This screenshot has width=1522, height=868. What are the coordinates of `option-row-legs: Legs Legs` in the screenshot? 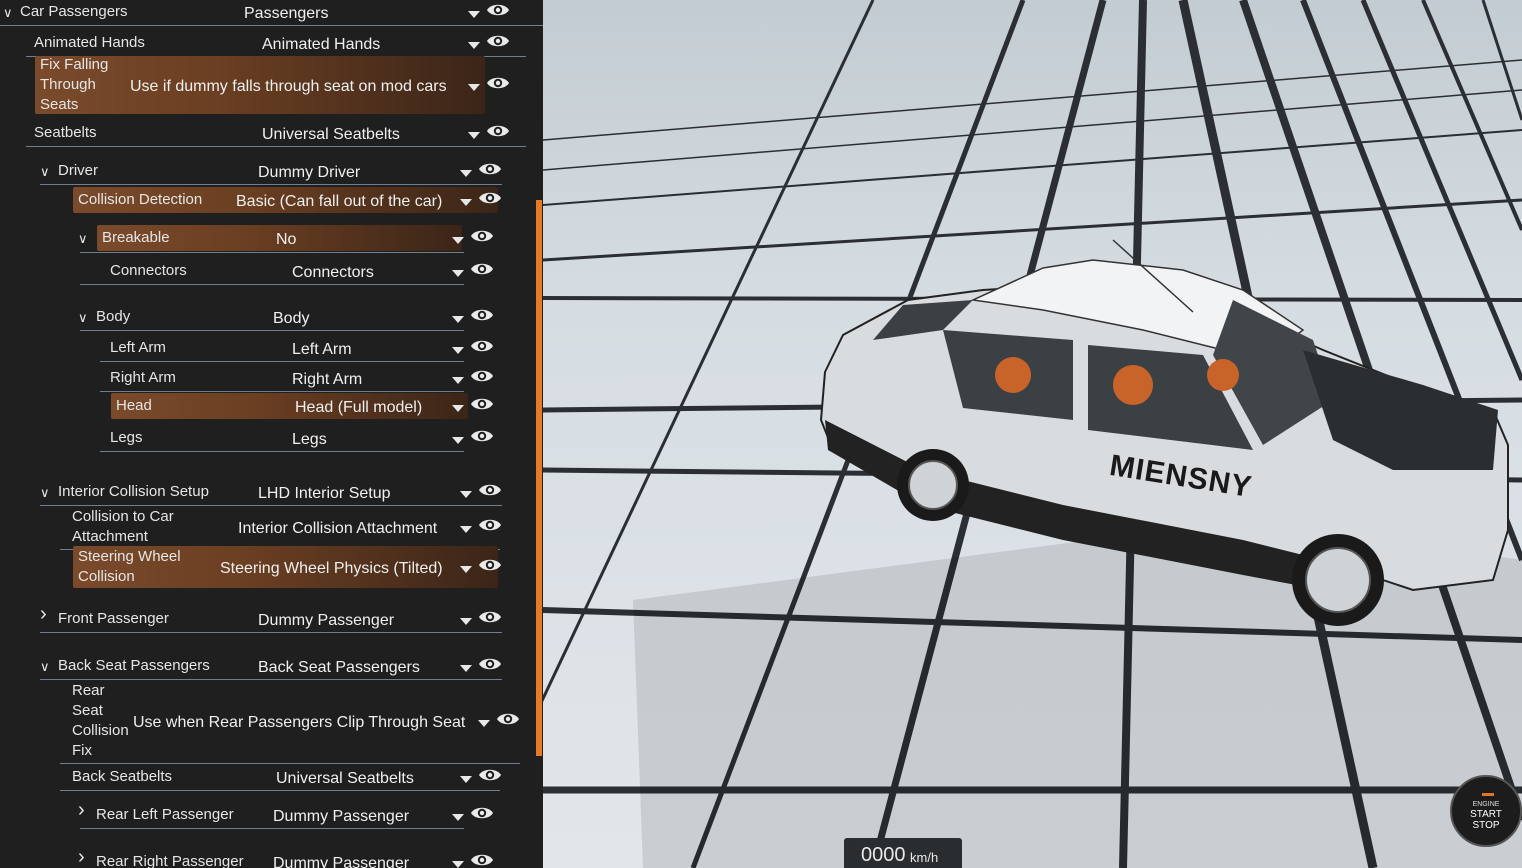 It's located at (271, 439).